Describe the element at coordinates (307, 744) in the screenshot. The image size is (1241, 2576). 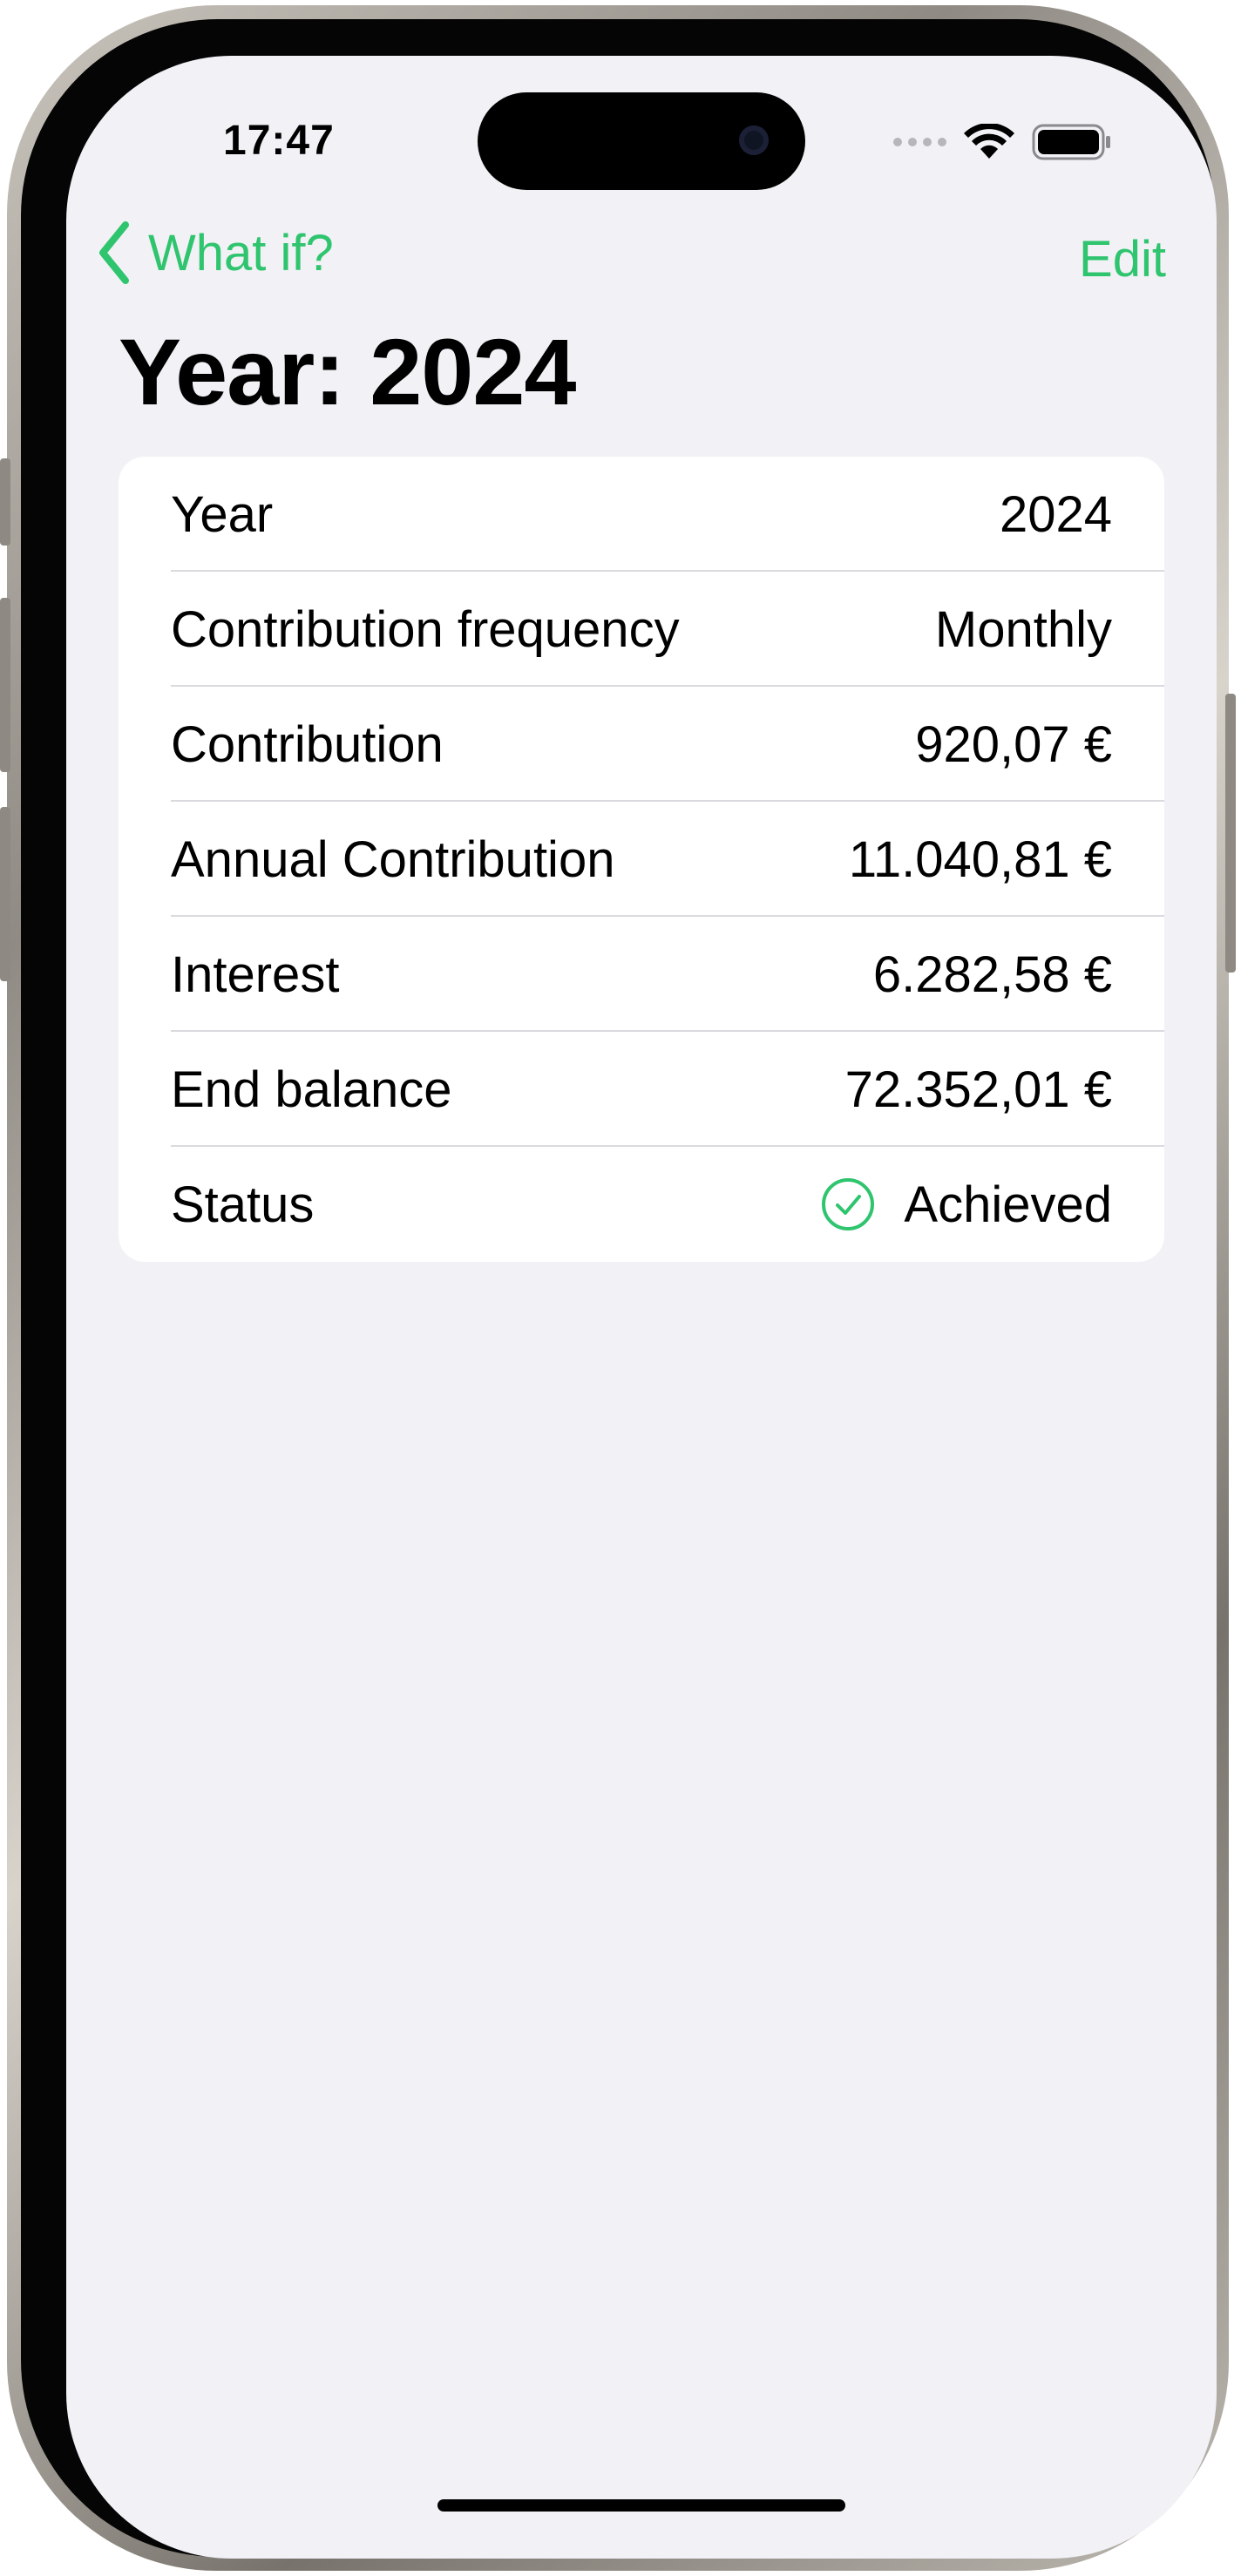
I see `detail-label: Contribution` at that location.